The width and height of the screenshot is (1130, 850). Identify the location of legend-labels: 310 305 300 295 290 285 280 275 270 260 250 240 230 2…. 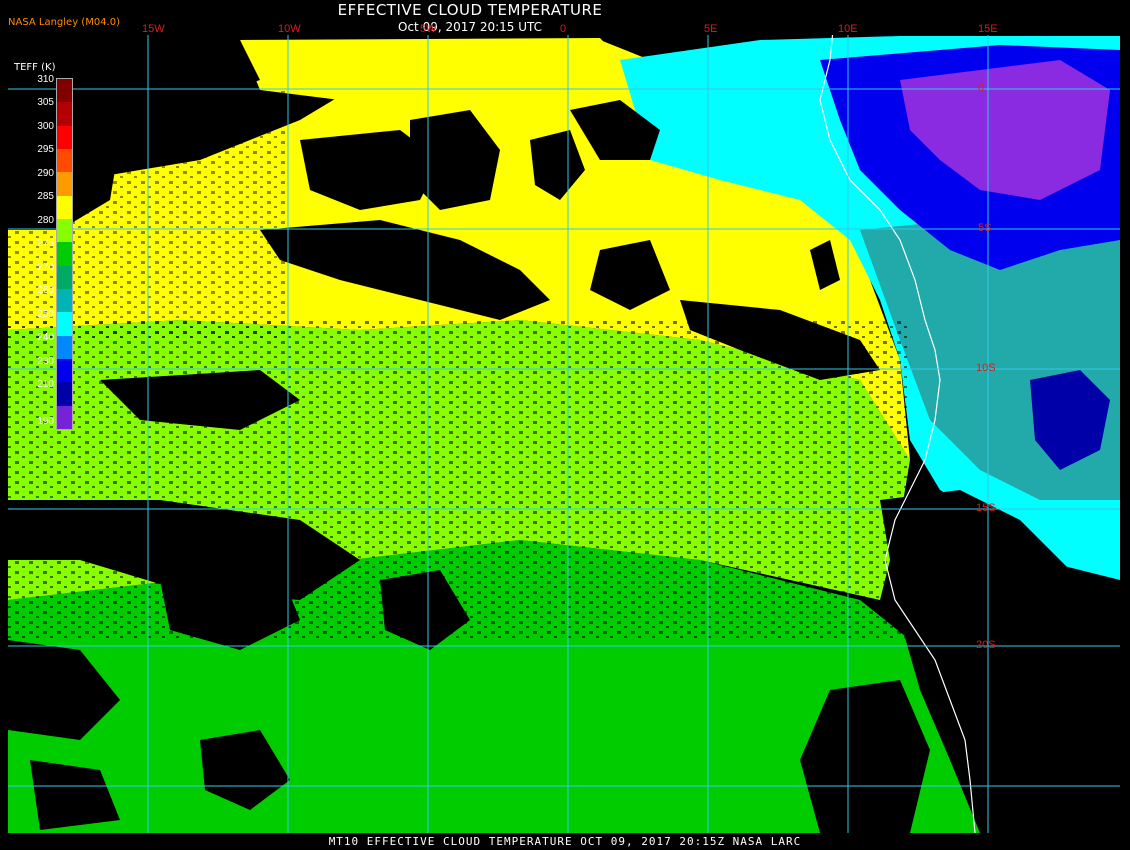
(41, 252).